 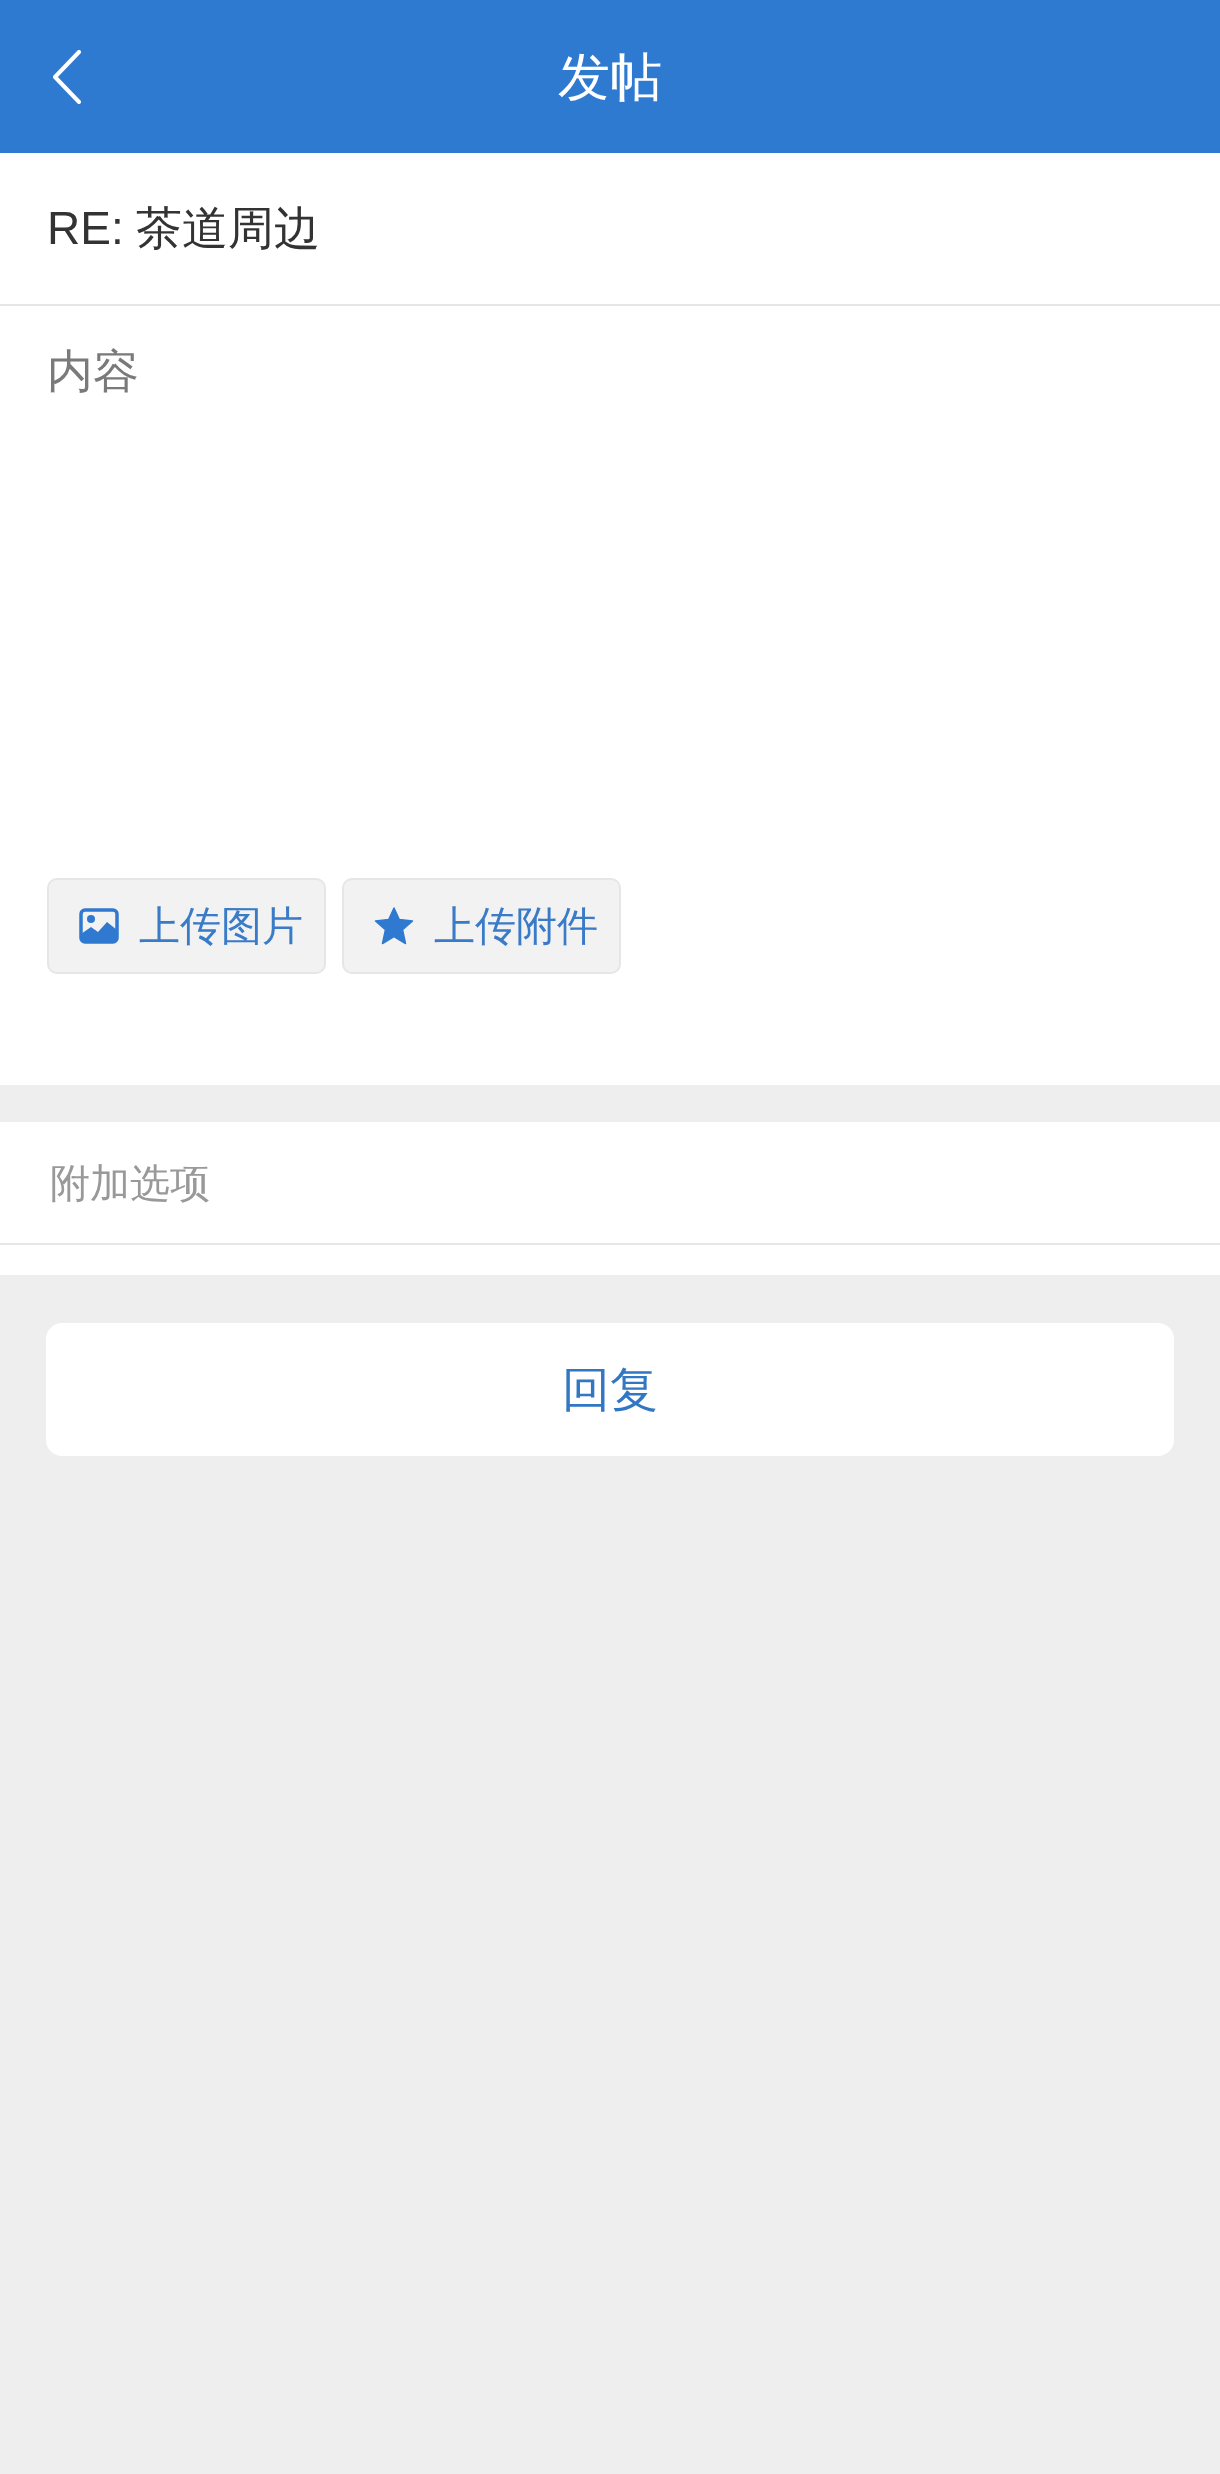 I want to click on image-icon, so click(x=99, y=926).